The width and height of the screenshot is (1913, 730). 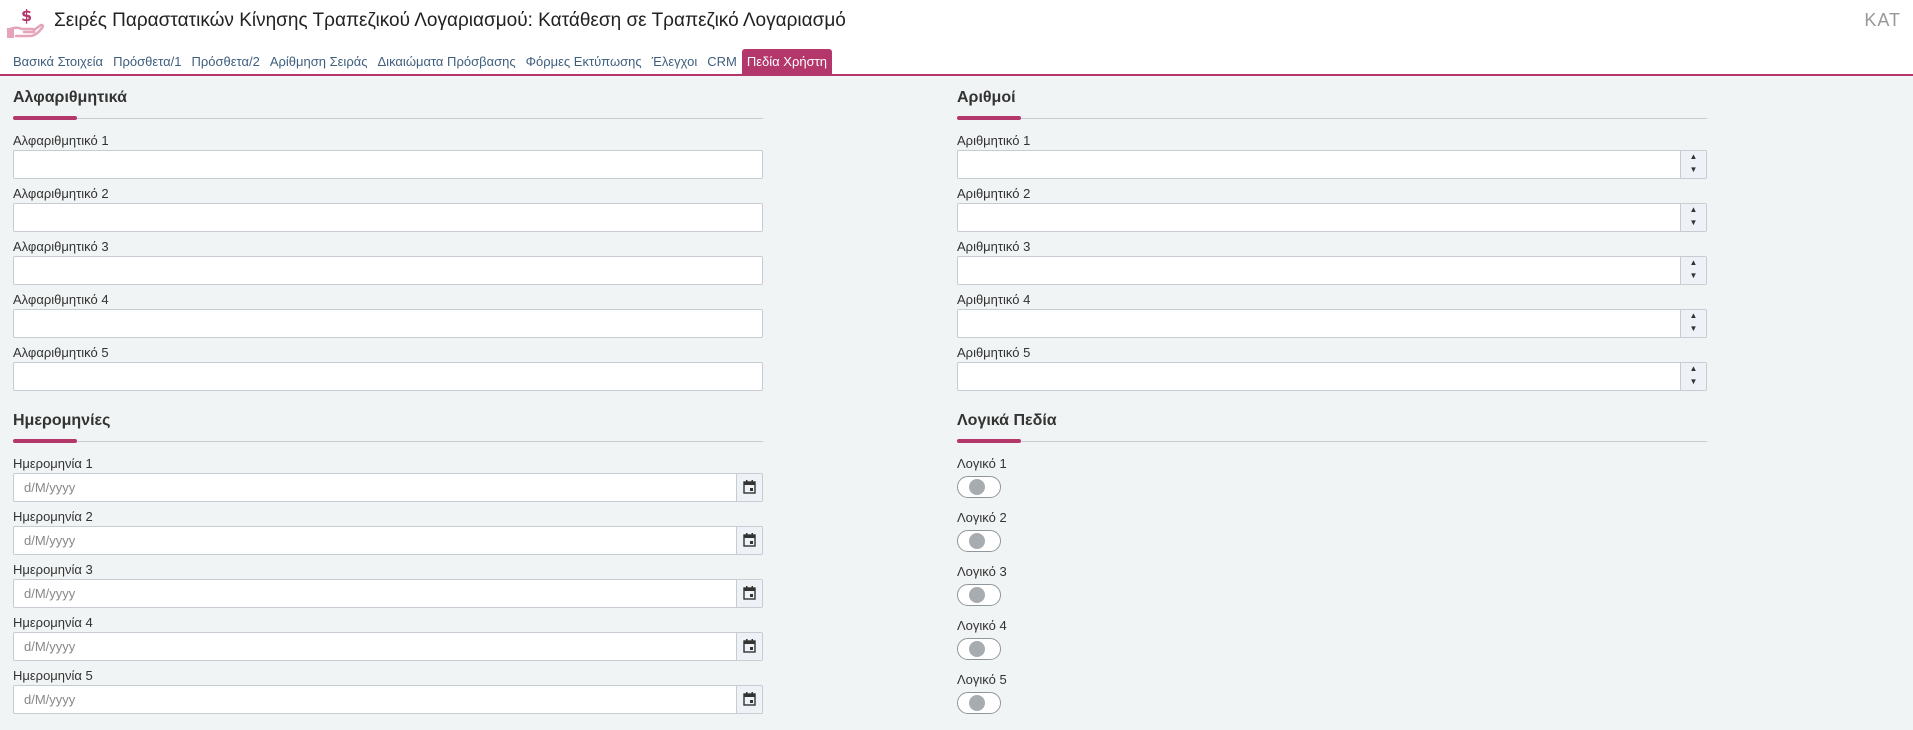 What do you see at coordinates (982, 463) in the screenshot?
I see `bool-label-1: Λογικό 1` at bounding box center [982, 463].